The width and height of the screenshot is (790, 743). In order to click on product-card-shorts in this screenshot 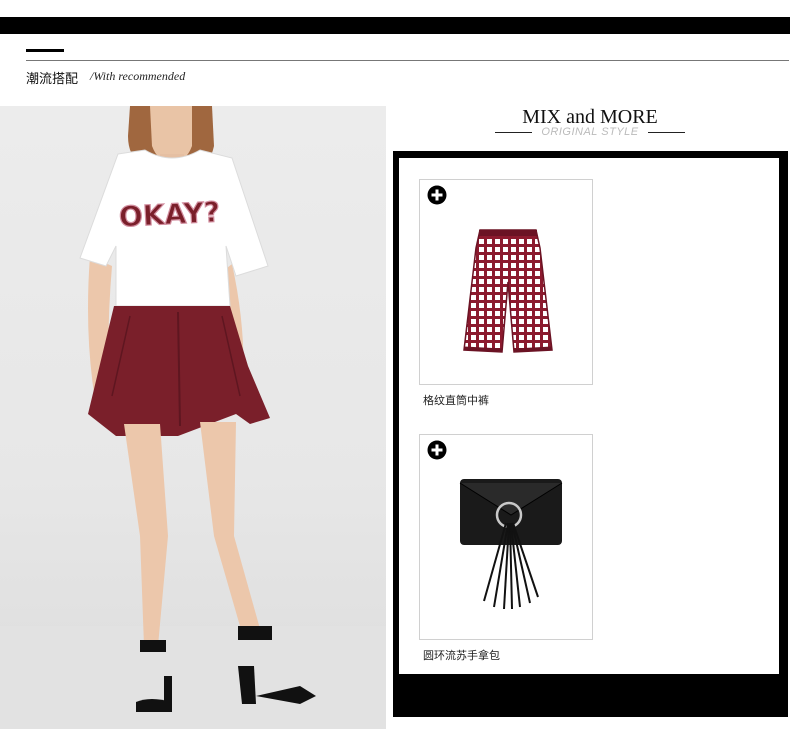, I will do `click(506, 282)`.